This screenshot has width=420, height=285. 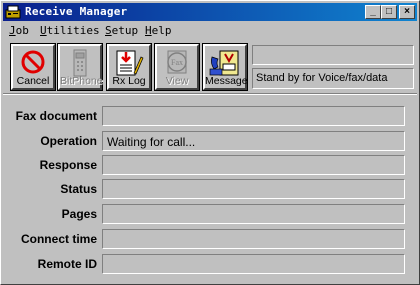 What do you see at coordinates (210, 94) in the screenshot?
I see `toolbar-separator` at bounding box center [210, 94].